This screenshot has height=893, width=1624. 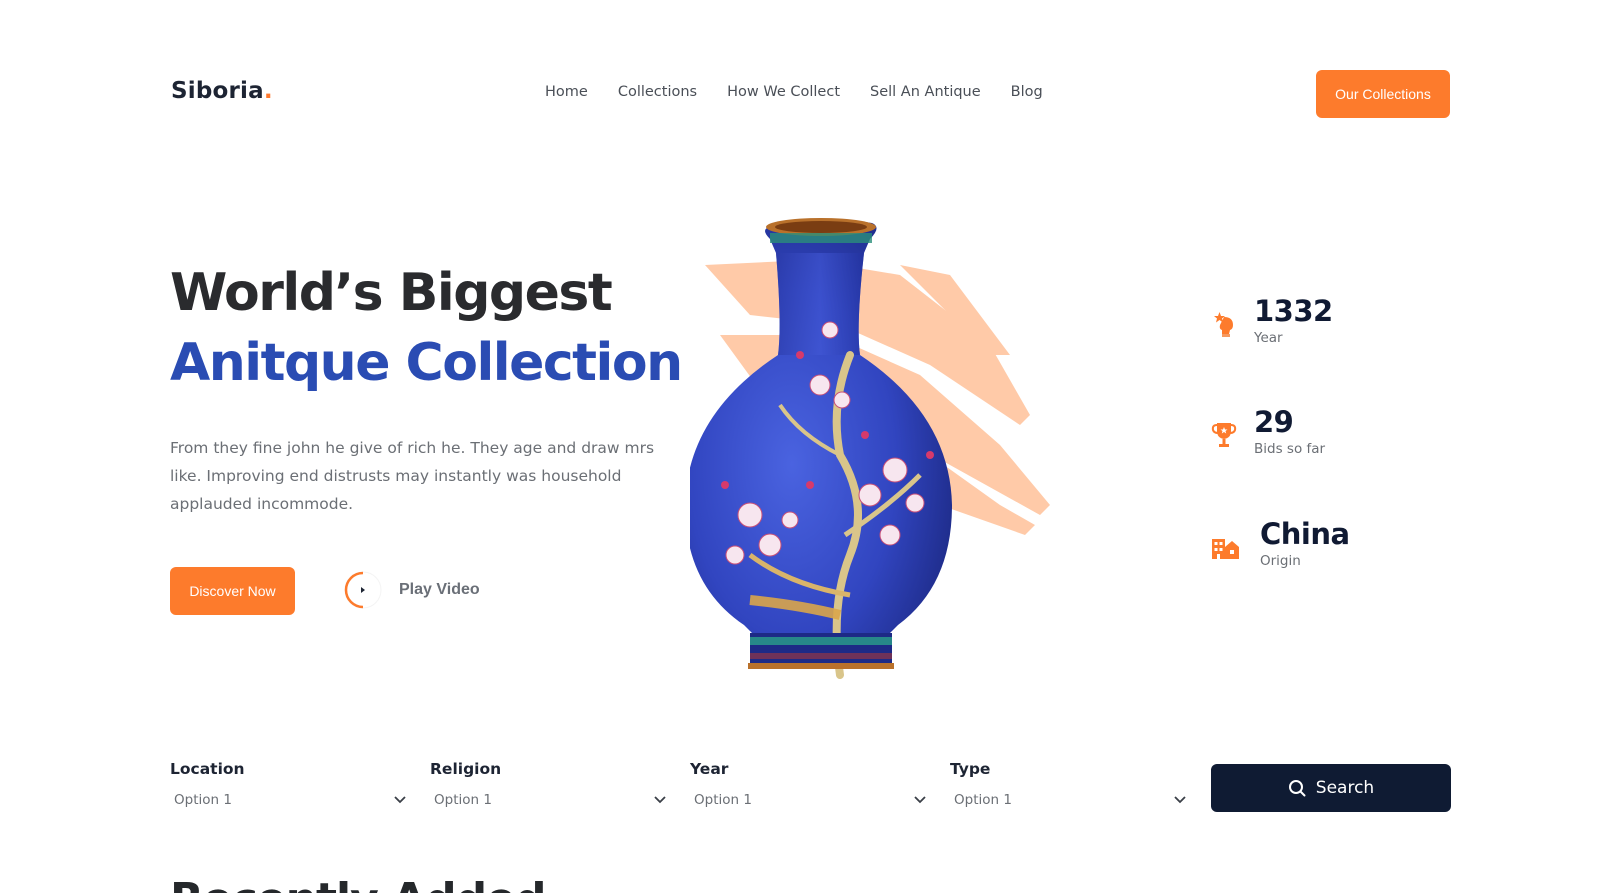 I want to click on bust-star-icon, so click(x=1224, y=323).